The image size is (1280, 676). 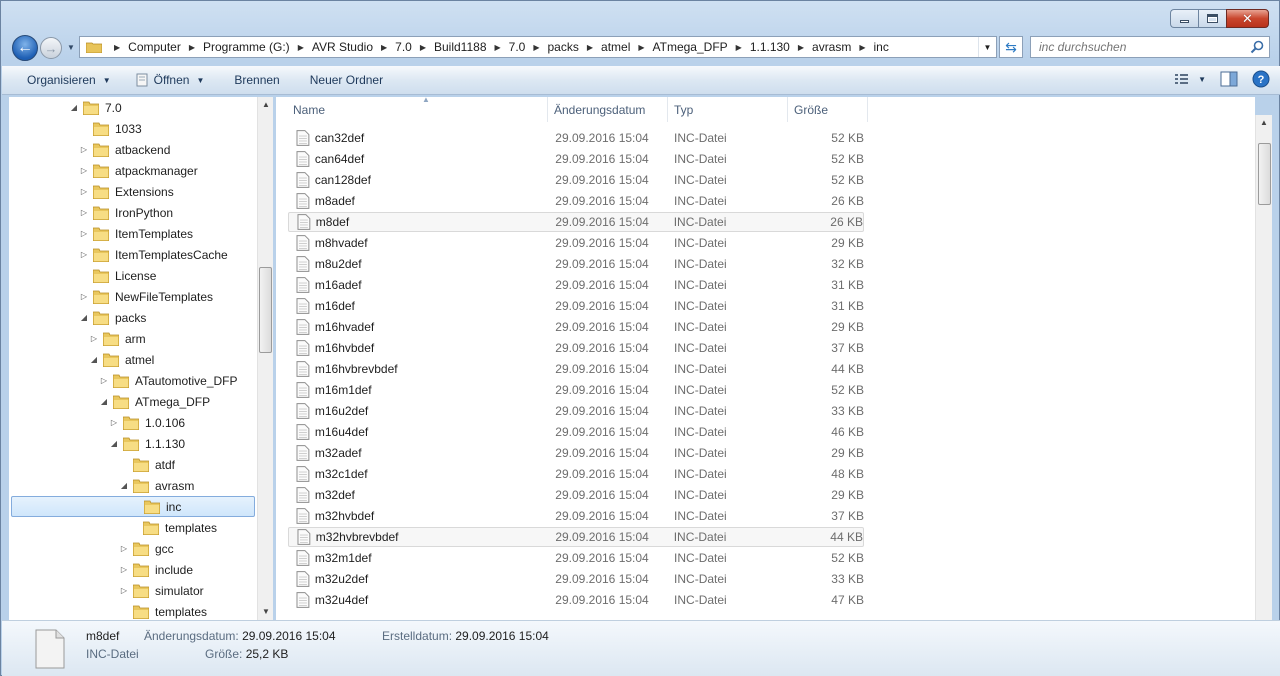 What do you see at coordinates (154, 401) in the screenshot?
I see `tree-item: ◢ ATmega_DFP` at bounding box center [154, 401].